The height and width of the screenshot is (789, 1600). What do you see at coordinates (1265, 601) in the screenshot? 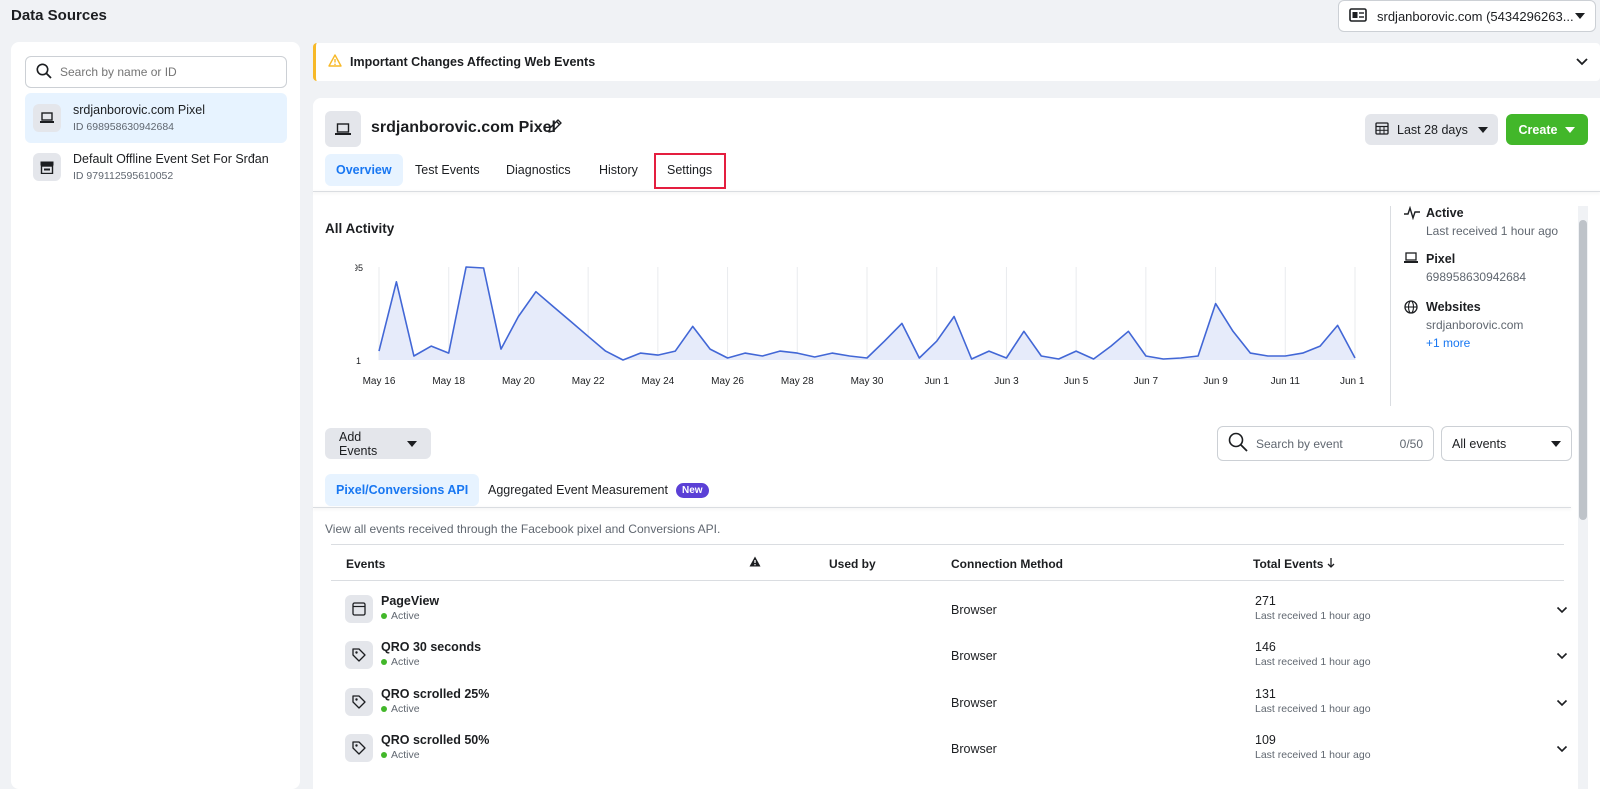
I see `event-total: 271` at bounding box center [1265, 601].